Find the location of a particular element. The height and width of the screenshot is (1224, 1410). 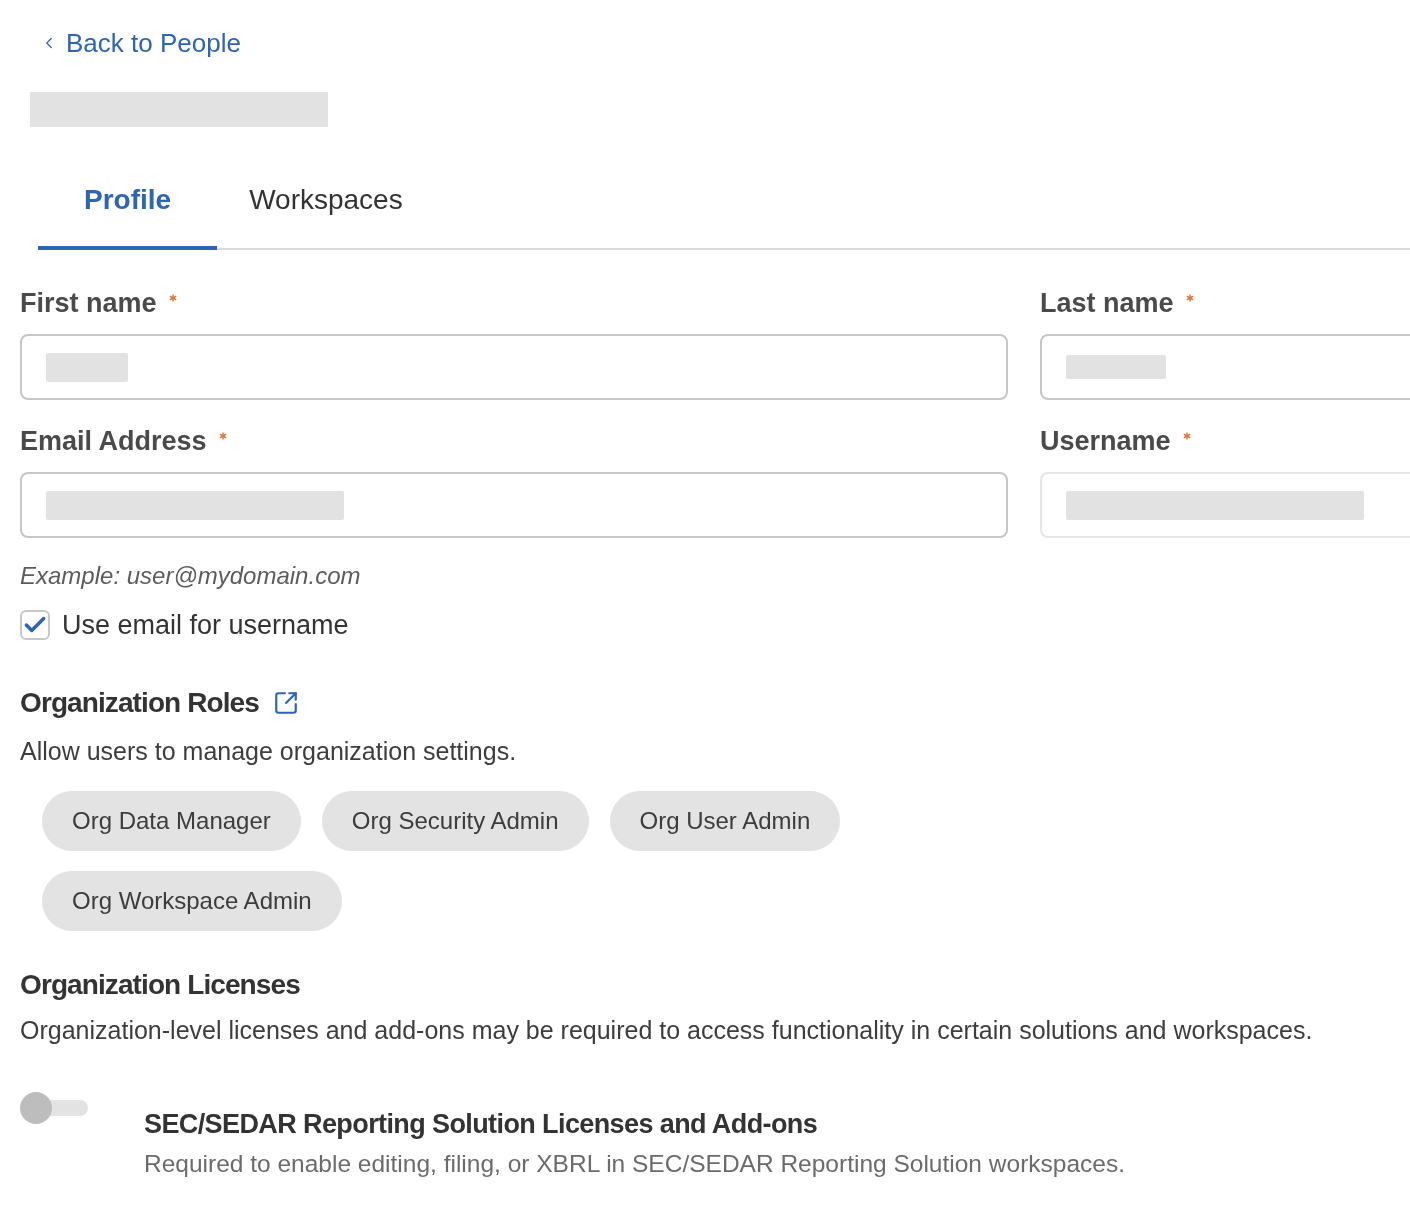

license-description: Required to enable editing, filing, or XBRL in SEC/SEDAR Reporting Solution workspaces. is located at coordinates (634, 1164).